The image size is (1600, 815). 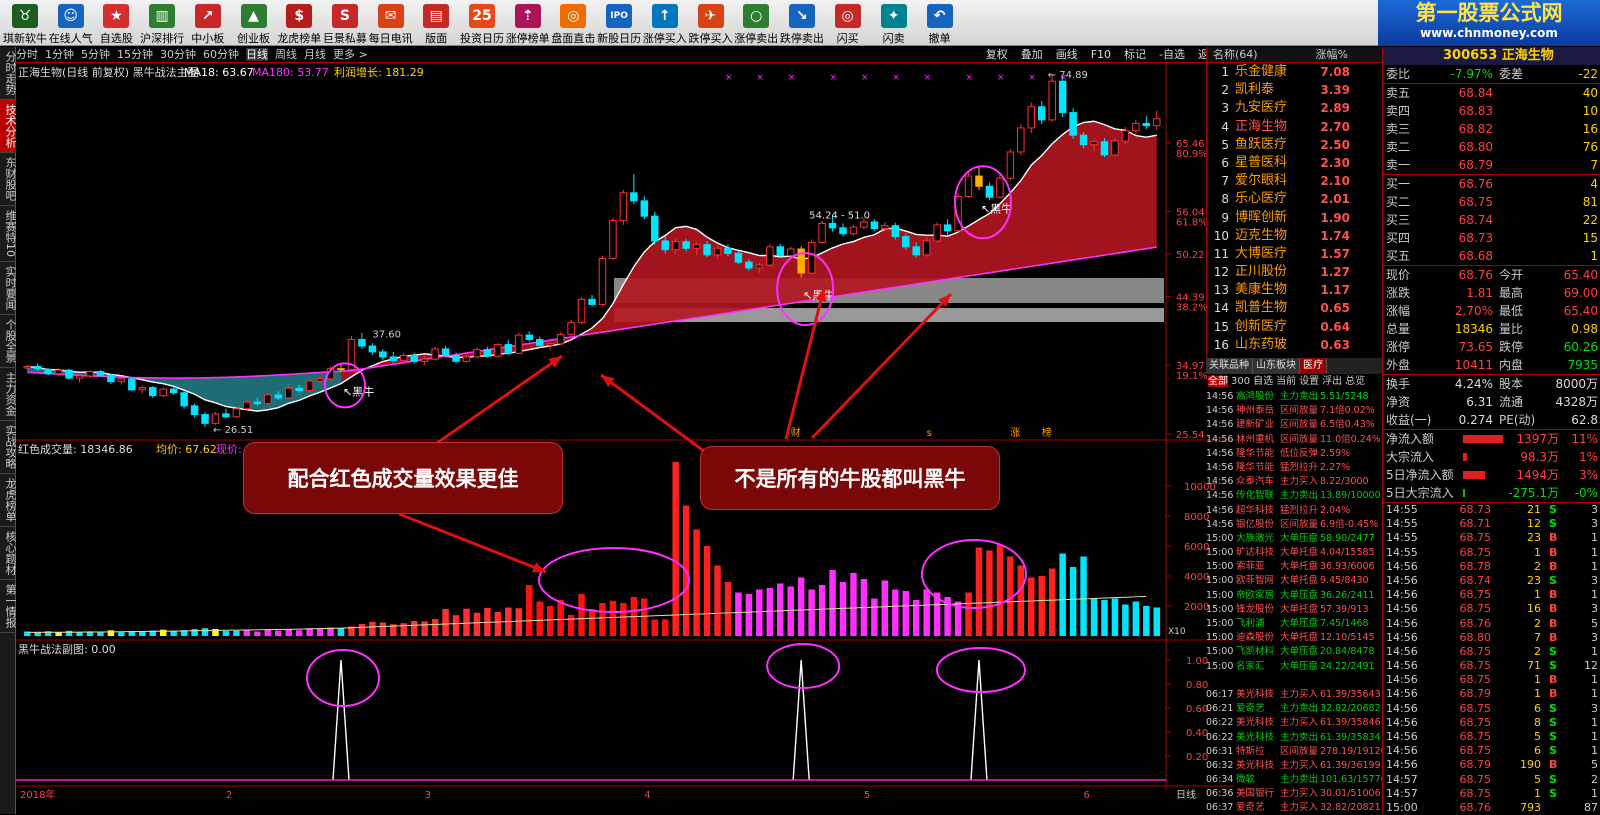 What do you see at coordinates (8, 234) in the screenshot?
I see `left-tab-3: 维赛特10` at bounding box center [8, 234].